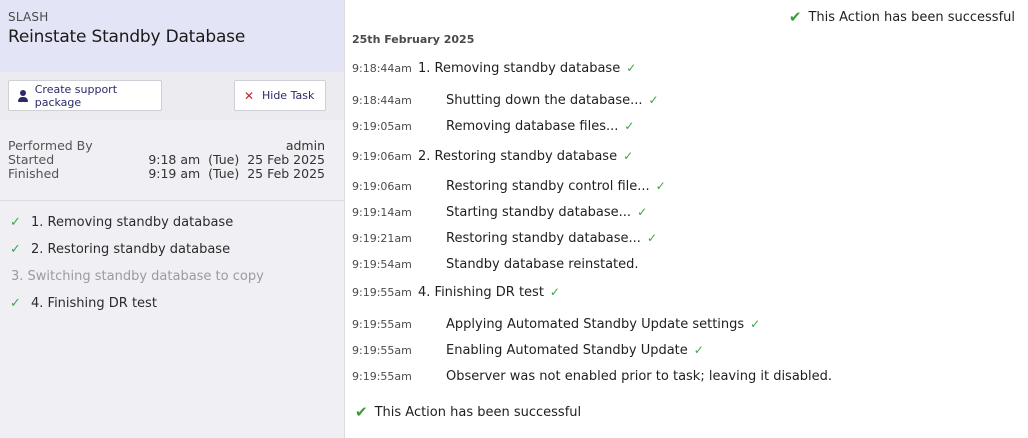 This screenshot has width=1028, height=438. Describe the element at coordinates (911, 17) in the screenshot. I see `success-message-top: This Action has been successful` at that location.